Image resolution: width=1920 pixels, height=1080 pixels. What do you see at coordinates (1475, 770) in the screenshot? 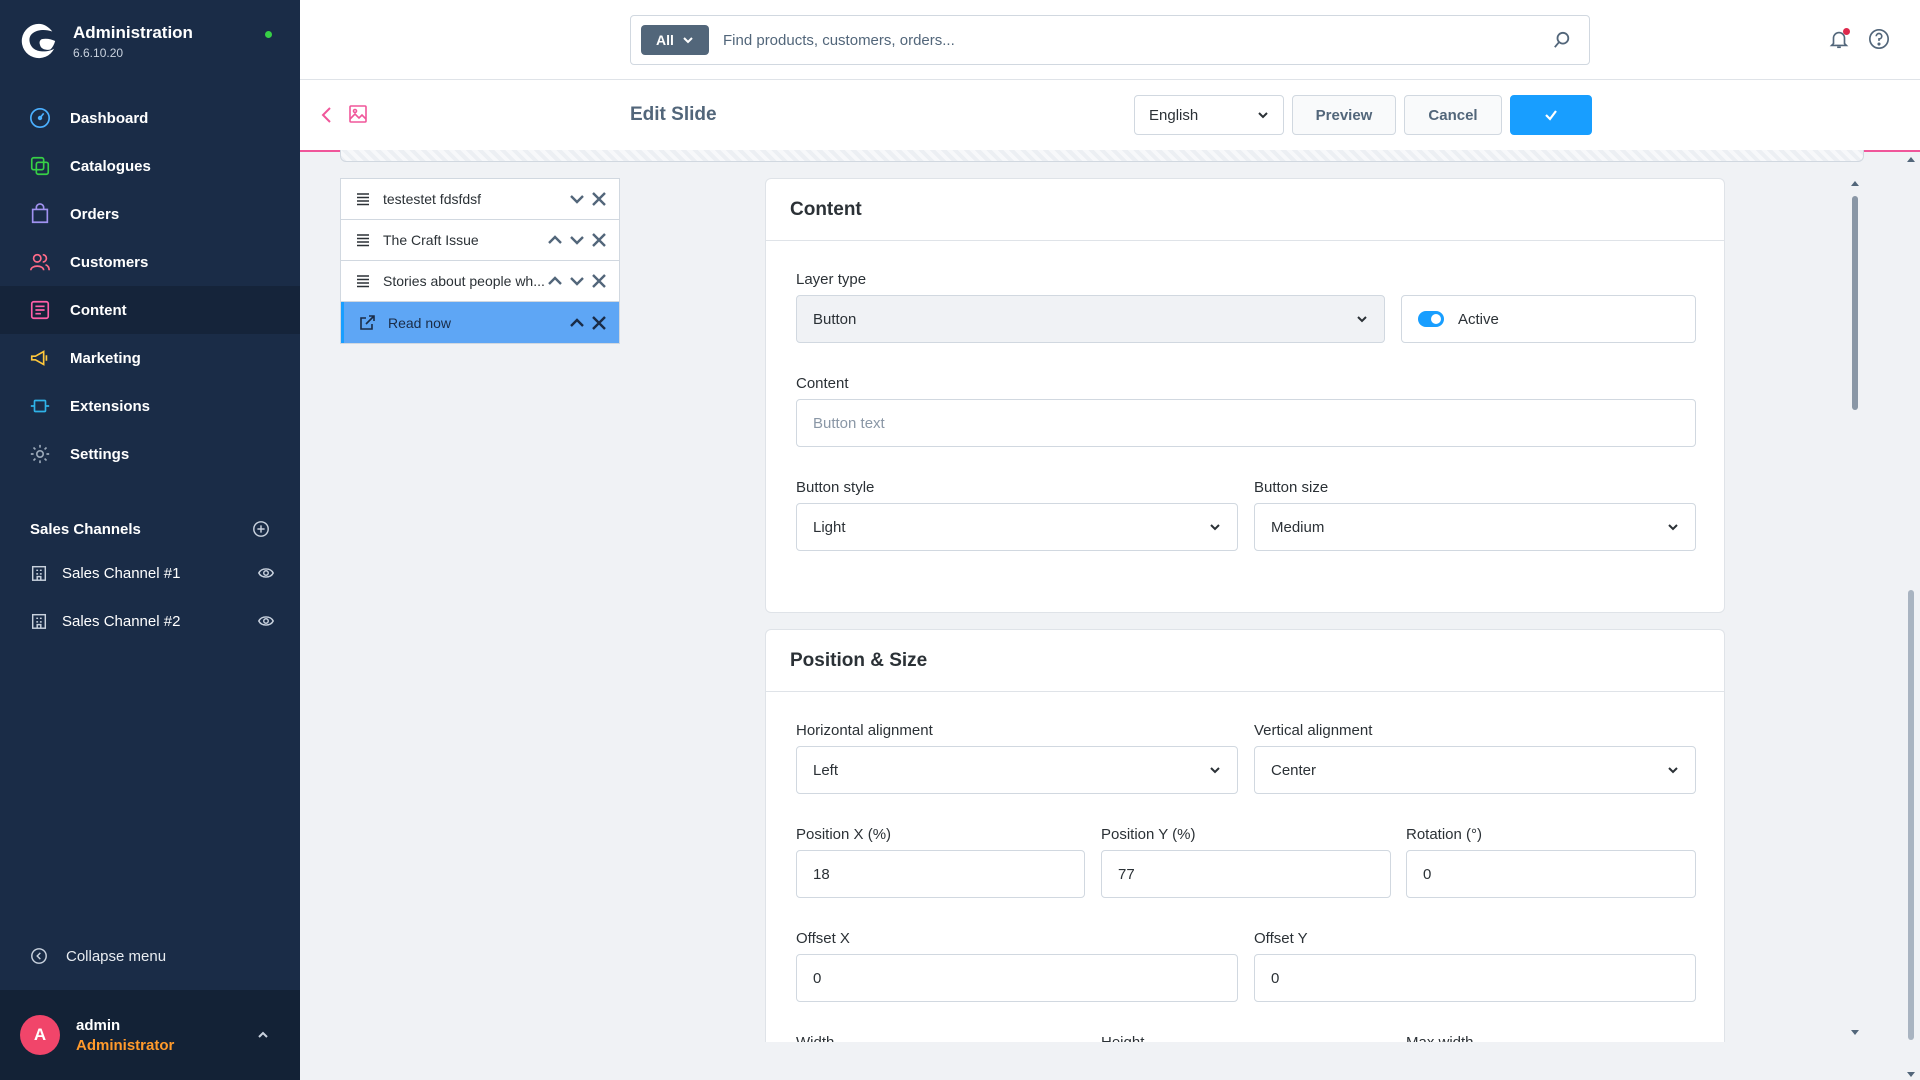
I see `v-align-select: Center` at bounding box center [1475, 770].